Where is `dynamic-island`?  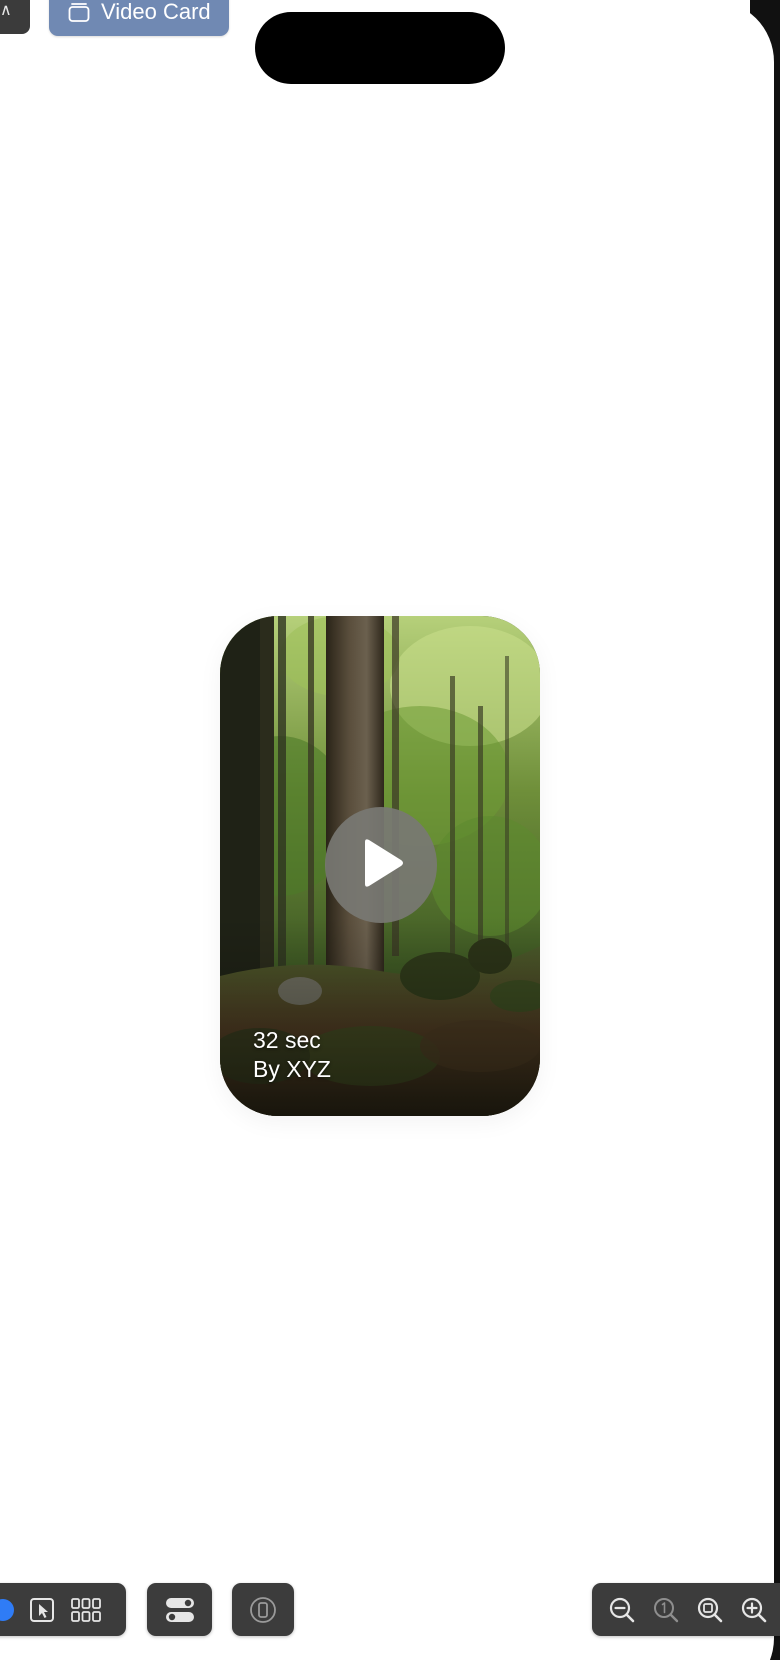 dynamic-island is located at coordinates (380, 48).